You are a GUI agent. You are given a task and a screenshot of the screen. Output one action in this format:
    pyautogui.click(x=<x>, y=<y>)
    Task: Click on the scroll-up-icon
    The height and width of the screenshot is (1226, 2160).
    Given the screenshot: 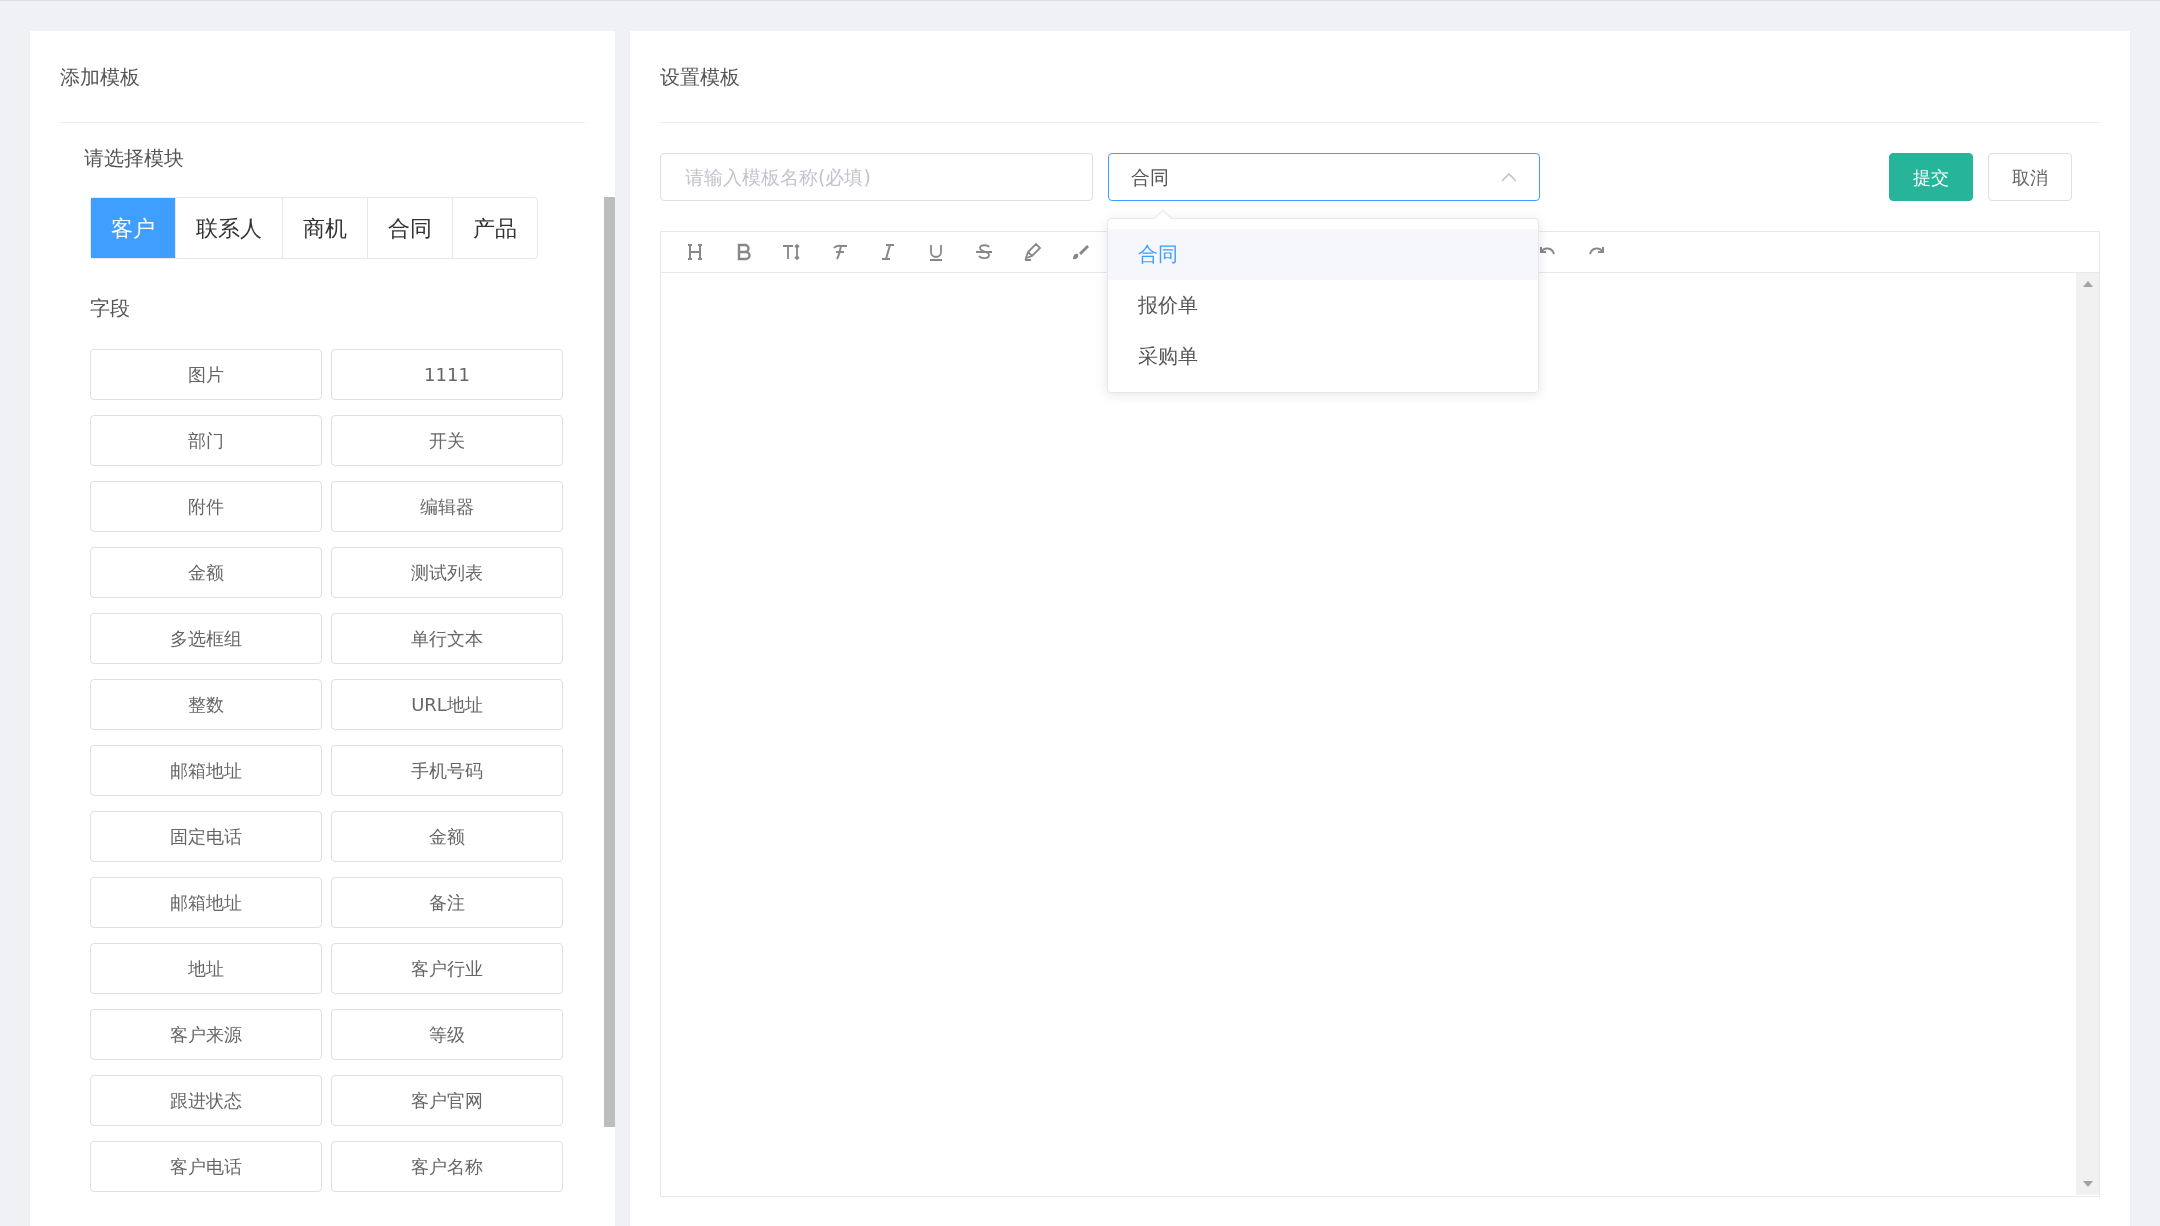 What is the action you would take?
    pyautogui.click(x=2087, y=284)
    